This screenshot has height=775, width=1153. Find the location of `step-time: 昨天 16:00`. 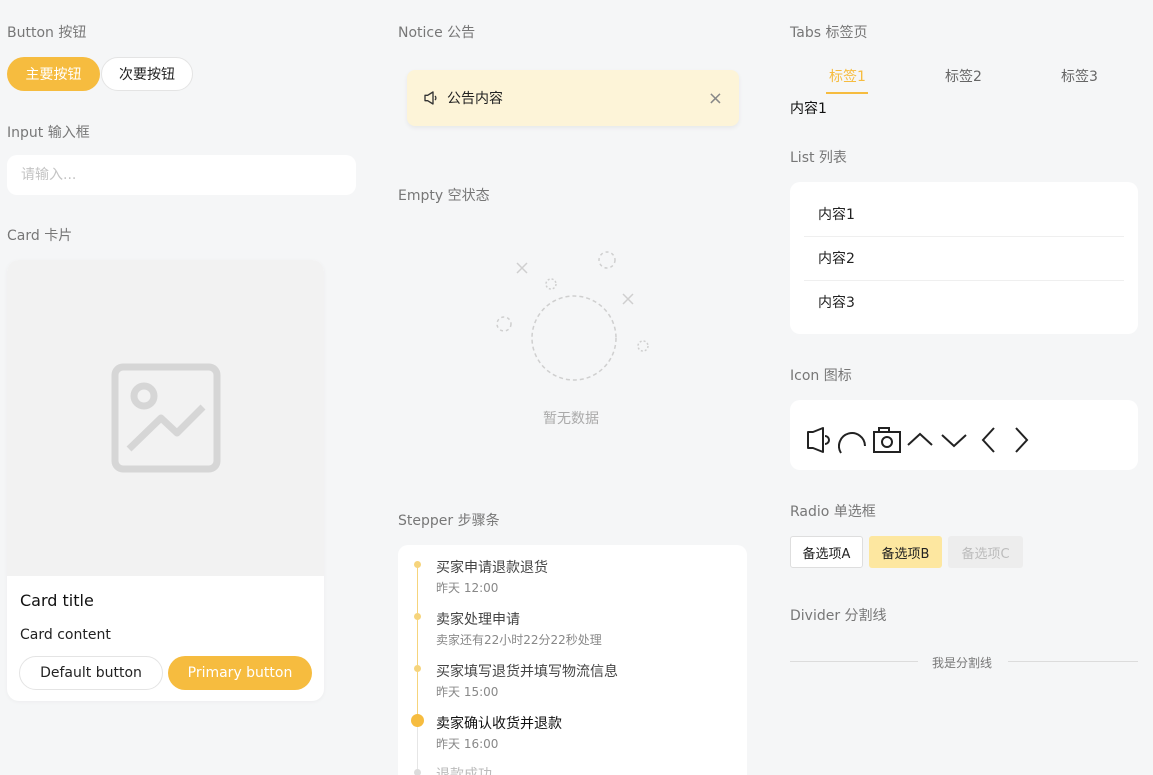

step-time: 昨天 16:00 is located at coordinates (467, 744).